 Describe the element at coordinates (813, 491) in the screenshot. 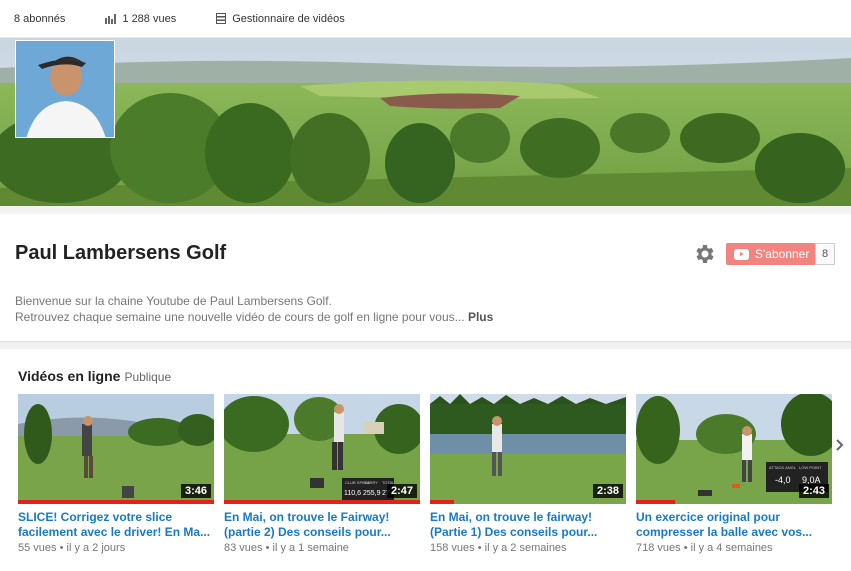

I see `video-duration: 2:43` at that location.